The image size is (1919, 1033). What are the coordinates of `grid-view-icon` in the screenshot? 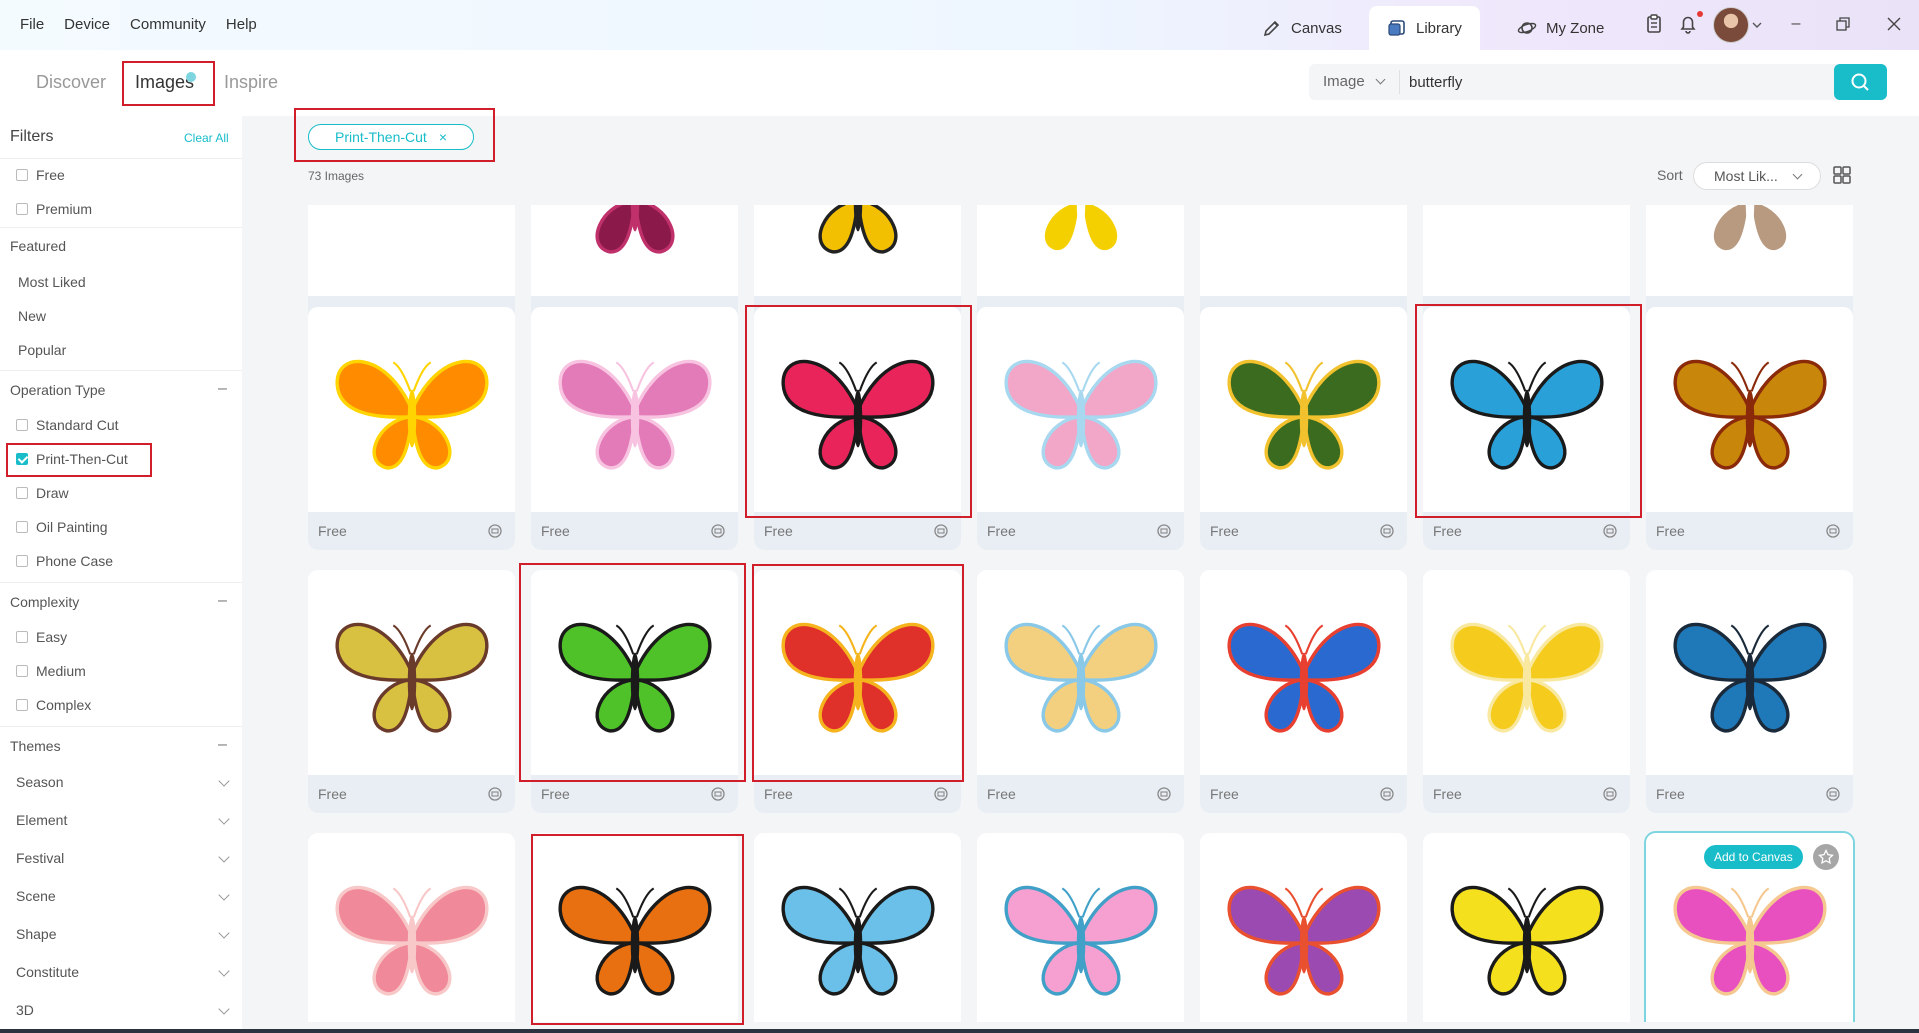 It's located at (1842, 175).